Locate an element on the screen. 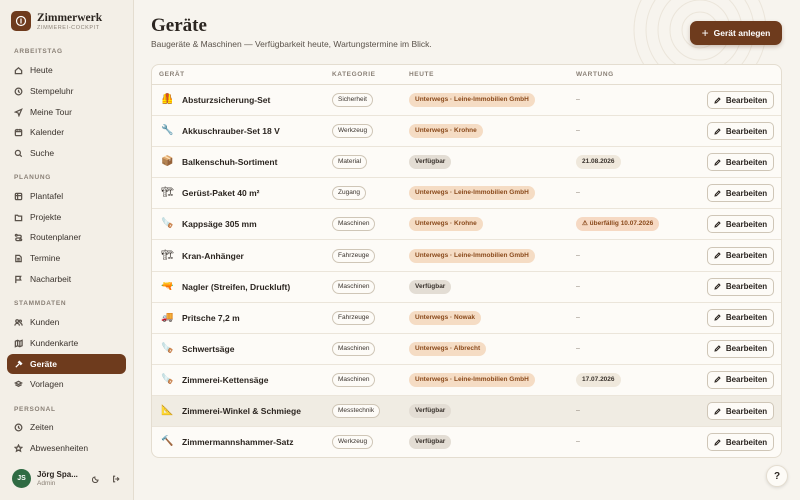 This screenshot has height=500, width=800. user-profile: JS Jörg Spa... Admin is located at coordinates (71, 478).